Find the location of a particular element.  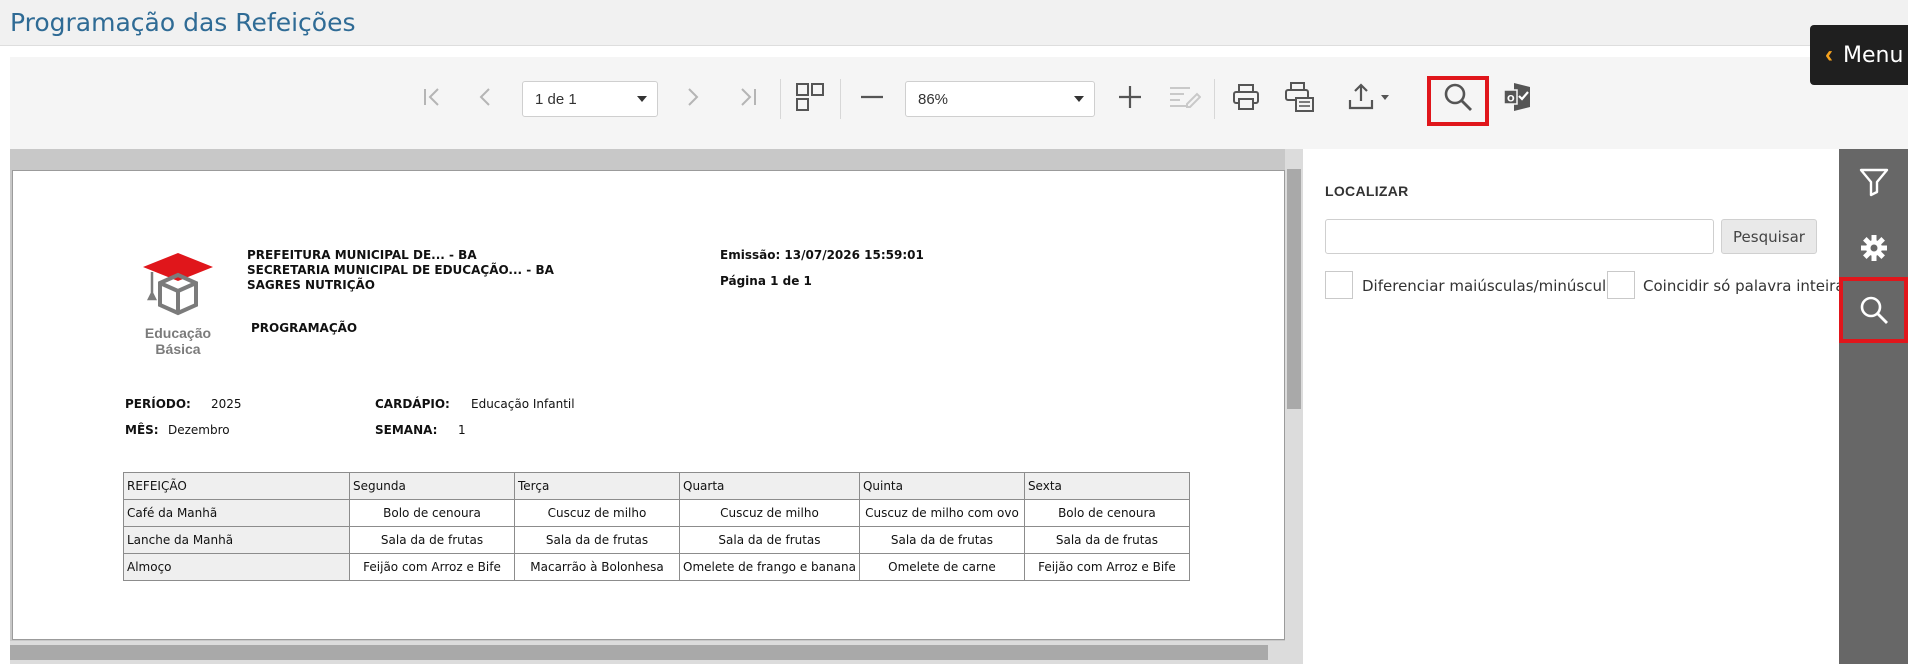

column-header: Quinta is located at coordinates (941, 486).